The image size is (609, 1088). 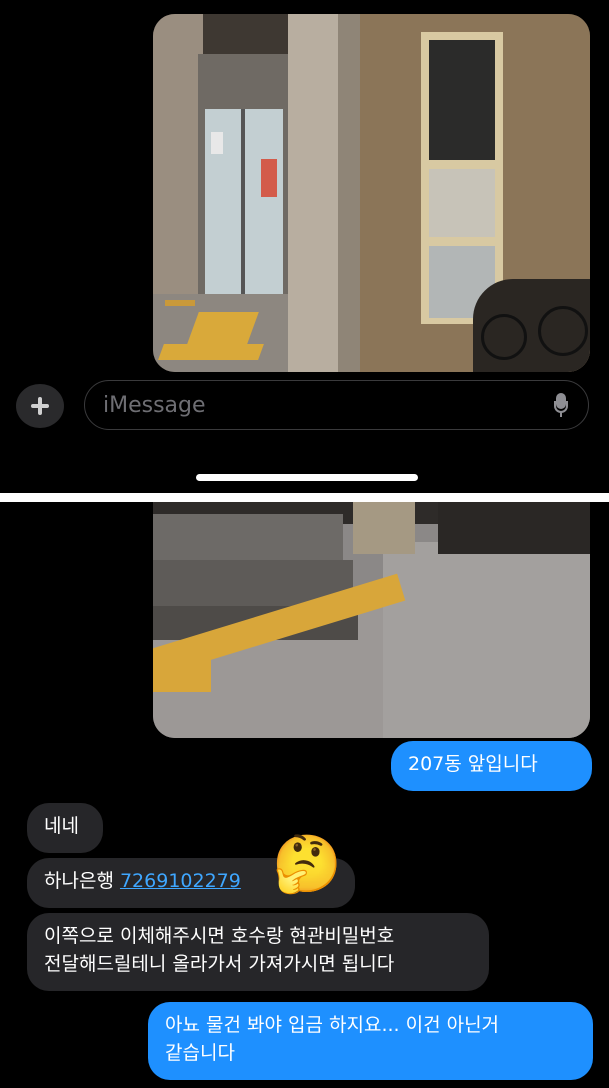 I want to click on plus-icon, so click(x=40, y=406).